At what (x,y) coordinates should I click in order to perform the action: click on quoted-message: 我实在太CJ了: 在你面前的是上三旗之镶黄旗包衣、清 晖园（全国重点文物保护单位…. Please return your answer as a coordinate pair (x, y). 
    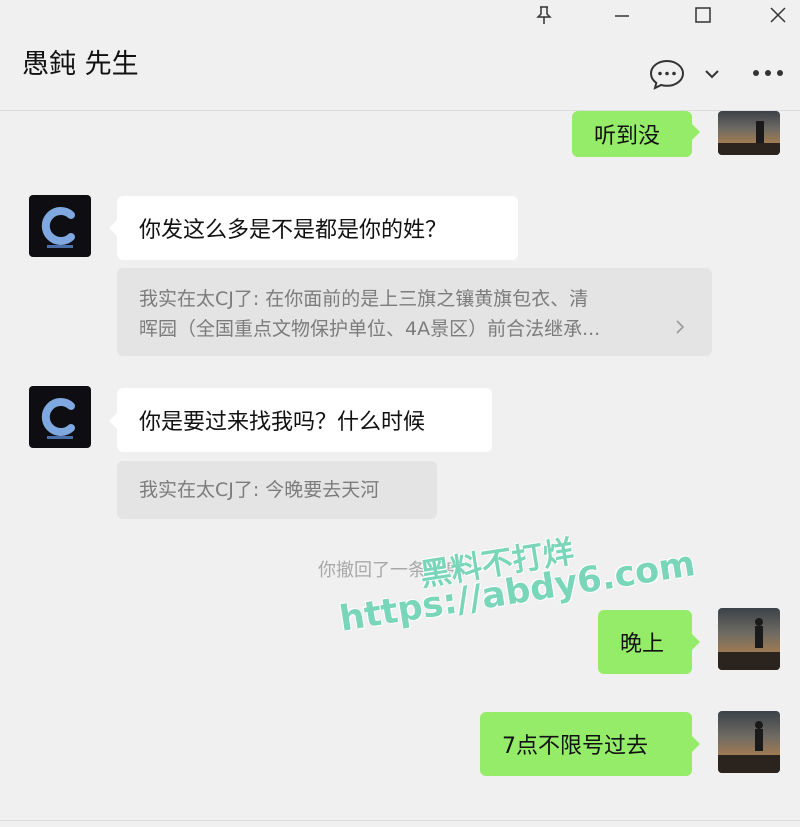
    Looking at the image, I should click on (414, 312).